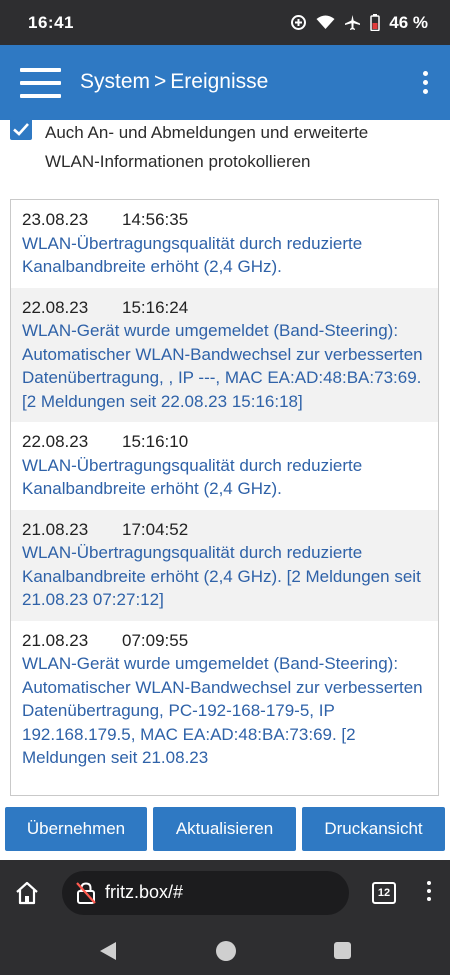 Image resolution: width=450 pixels, height=975 pixels. I want to click on hamburger-menu-icon, so click(40, 83).